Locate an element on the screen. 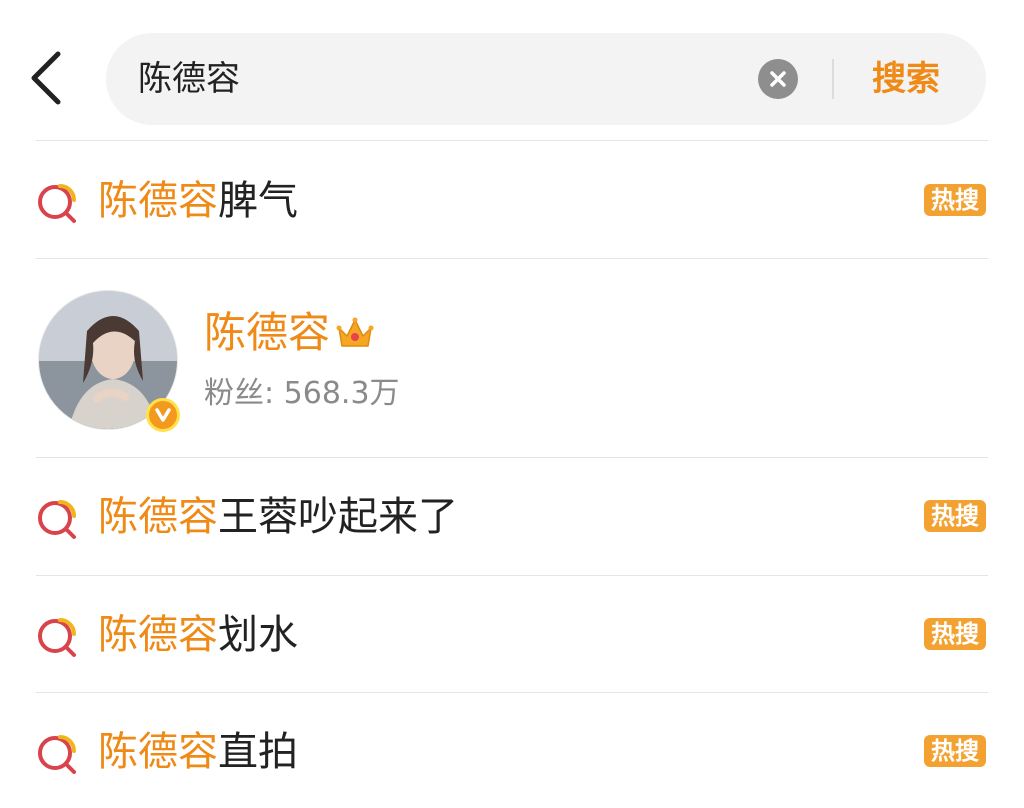  suggestion-row: 陈德容王蓉吵起来了 热搜 is located at coordinates (512, 516).